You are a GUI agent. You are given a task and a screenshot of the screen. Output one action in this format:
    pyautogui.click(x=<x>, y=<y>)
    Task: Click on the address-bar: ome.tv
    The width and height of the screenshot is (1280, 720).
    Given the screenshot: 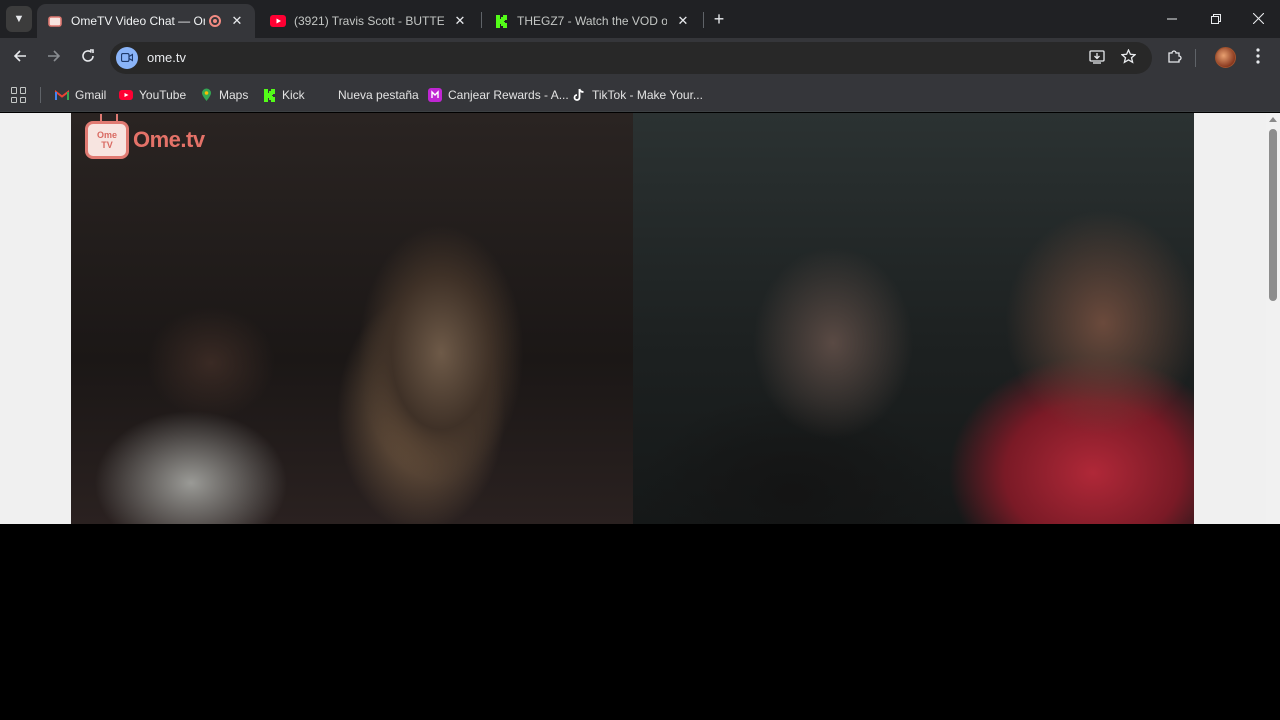 What is the action you would take?
    pyautogui.click(x=631, y=58)
    